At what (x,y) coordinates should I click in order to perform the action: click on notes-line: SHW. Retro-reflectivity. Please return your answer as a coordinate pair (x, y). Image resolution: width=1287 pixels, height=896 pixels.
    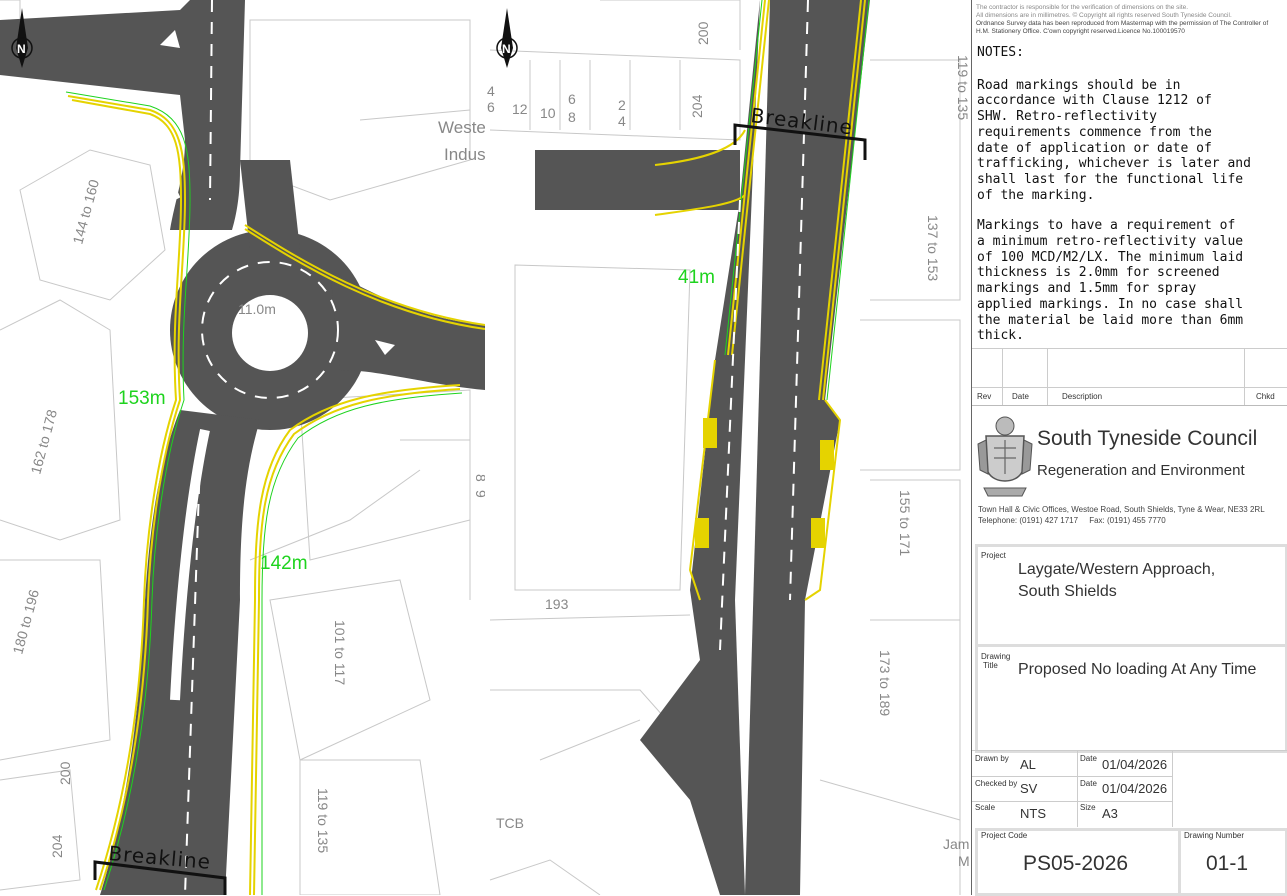
    Looking at the image, I should click on (1067, 117).